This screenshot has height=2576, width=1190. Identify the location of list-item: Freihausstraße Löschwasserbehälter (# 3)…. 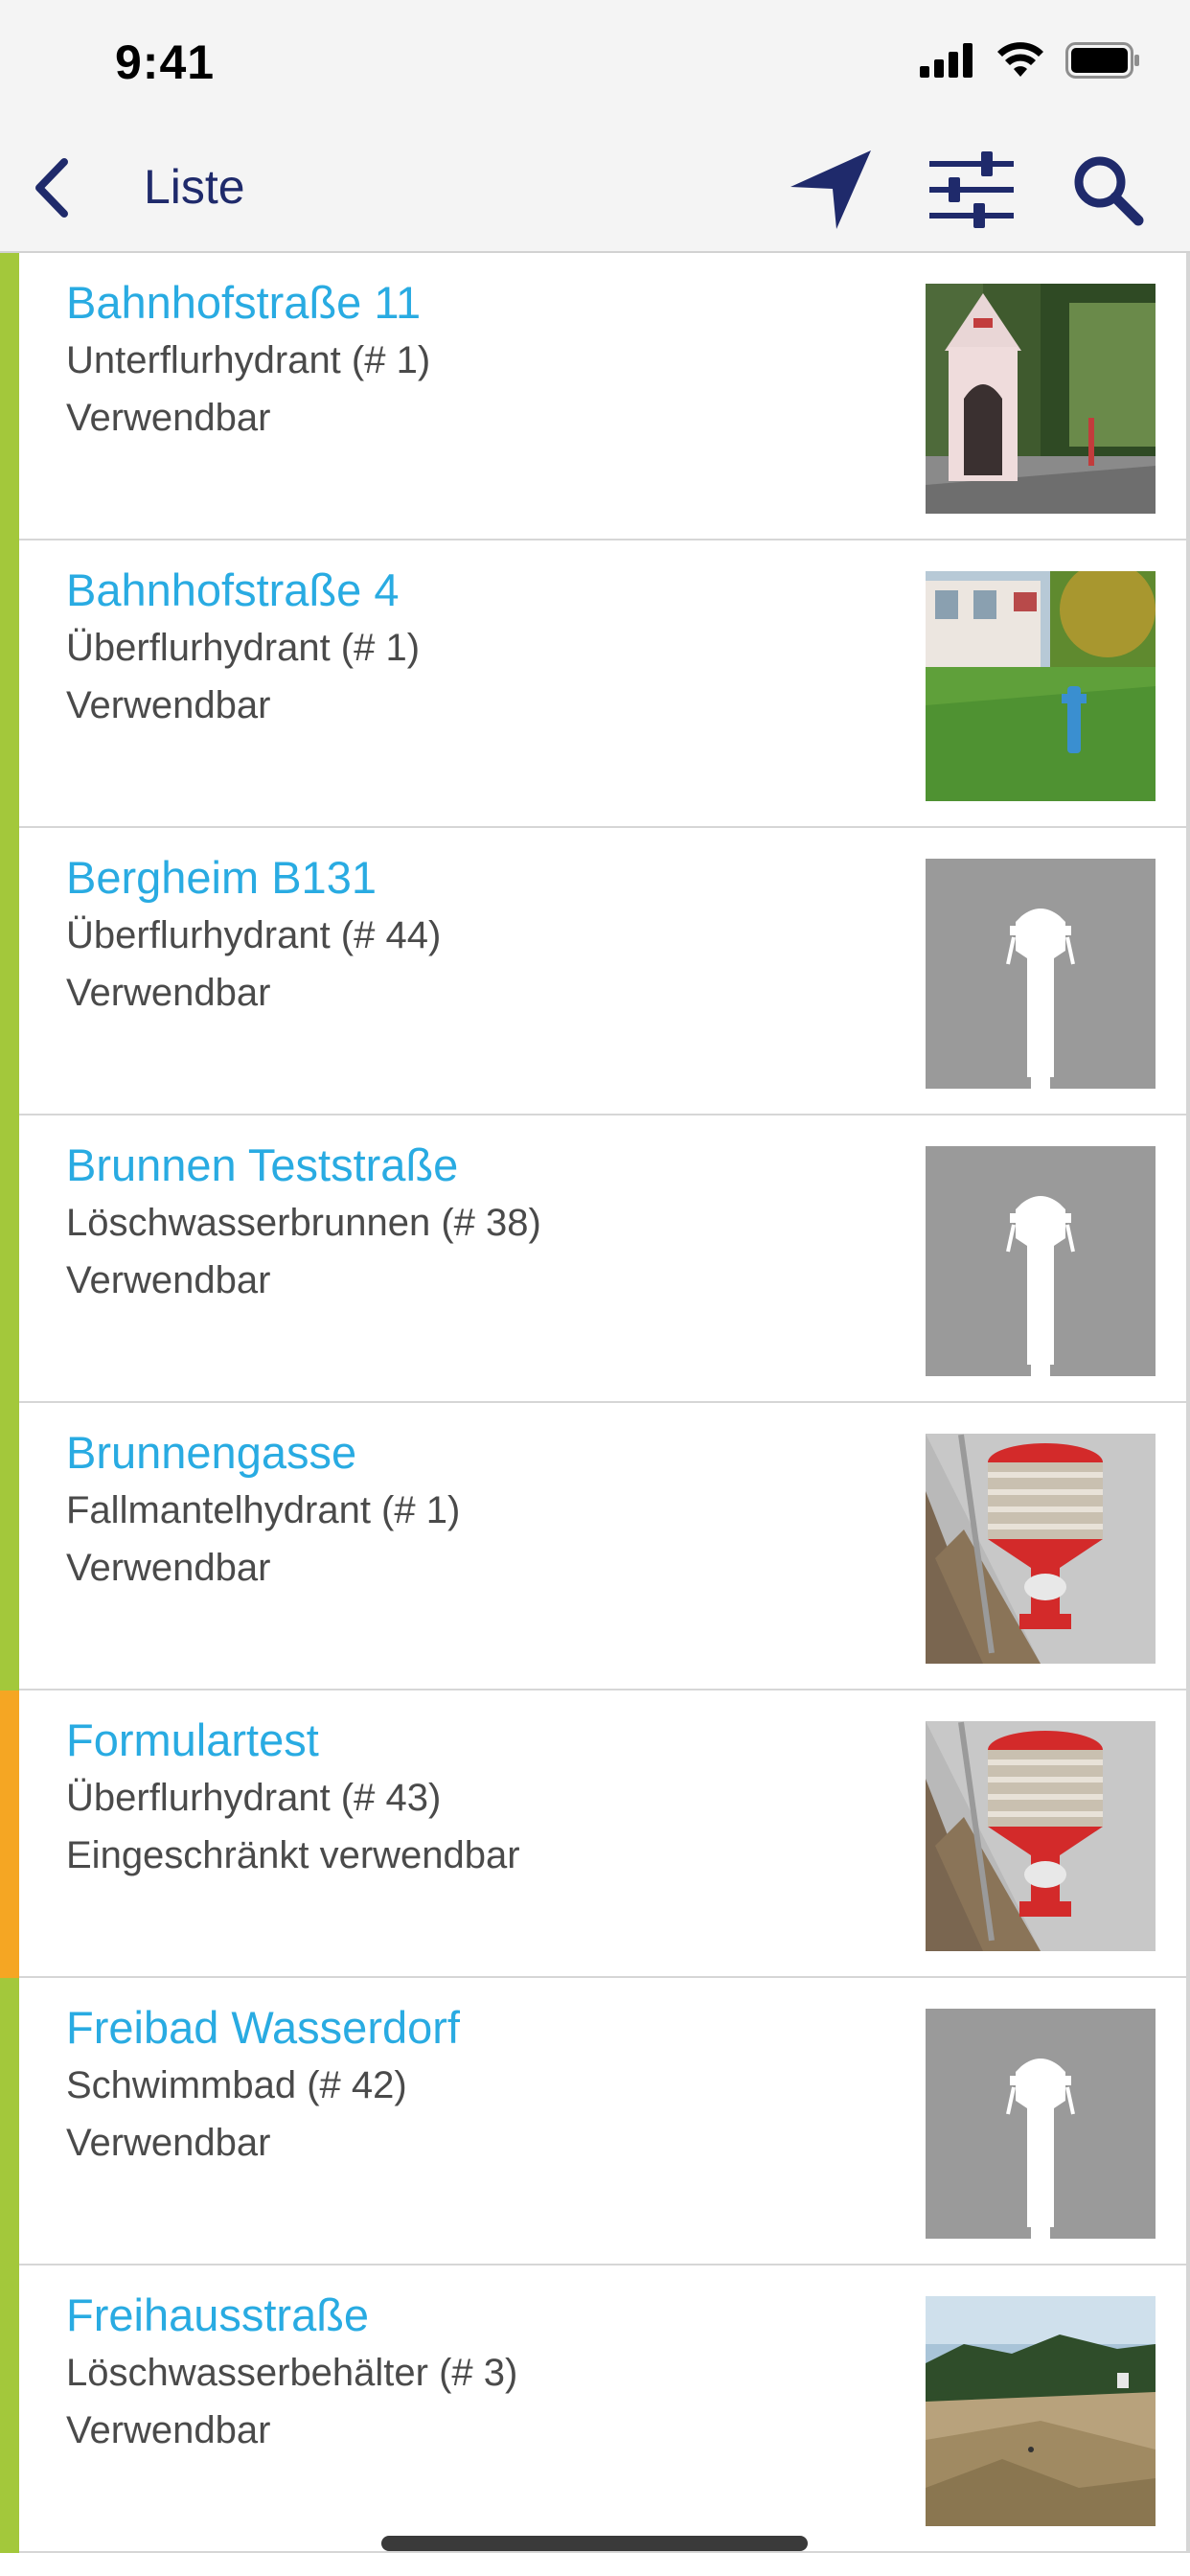
(595, 2409).